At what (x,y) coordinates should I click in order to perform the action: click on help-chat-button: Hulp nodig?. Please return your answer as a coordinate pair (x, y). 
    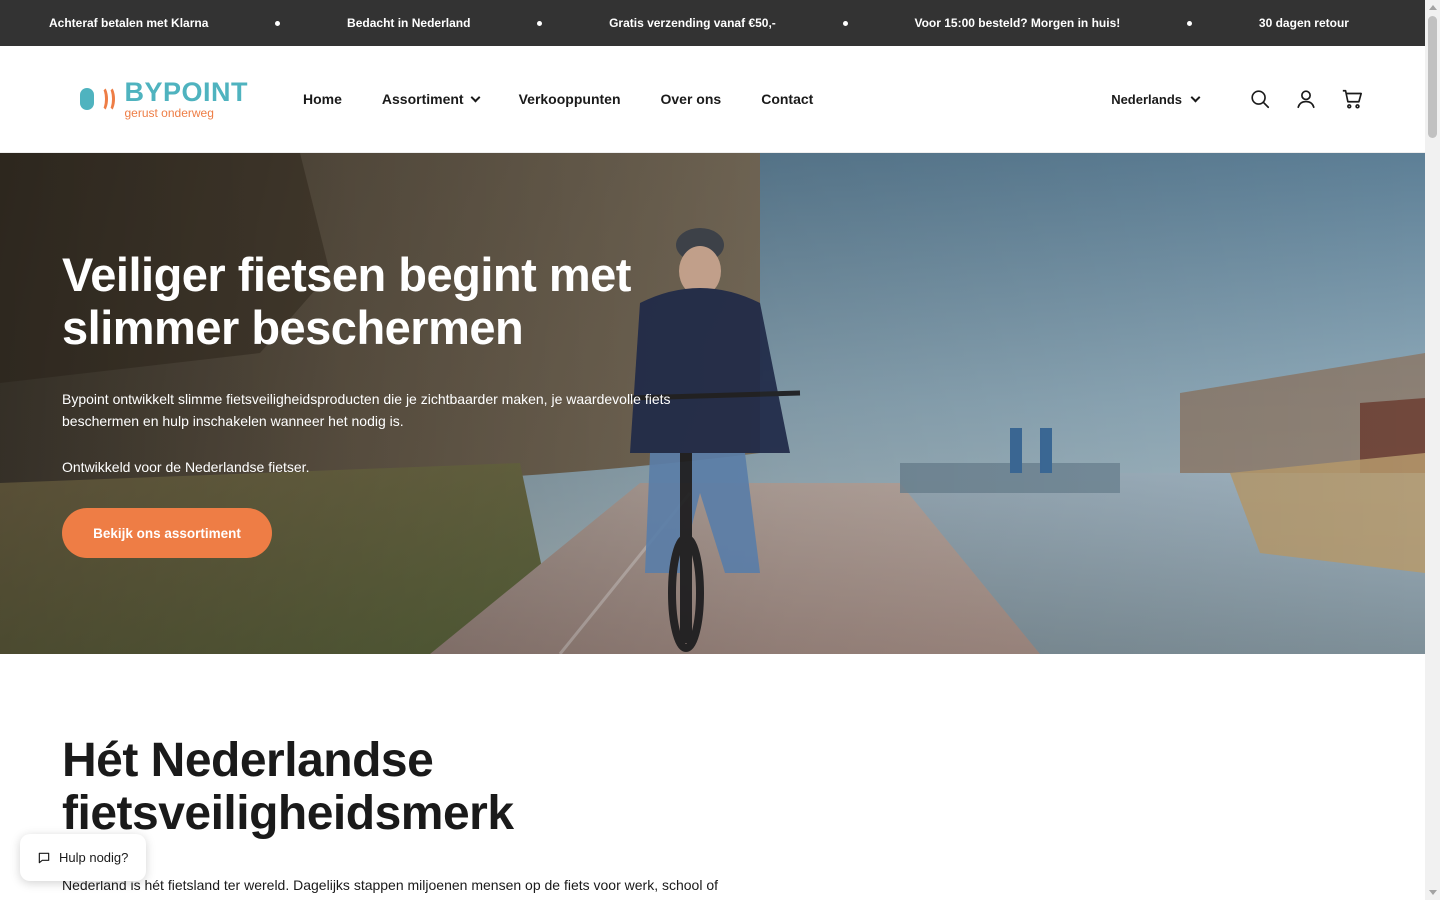
    Looking at the image, I should click on (83, 857).